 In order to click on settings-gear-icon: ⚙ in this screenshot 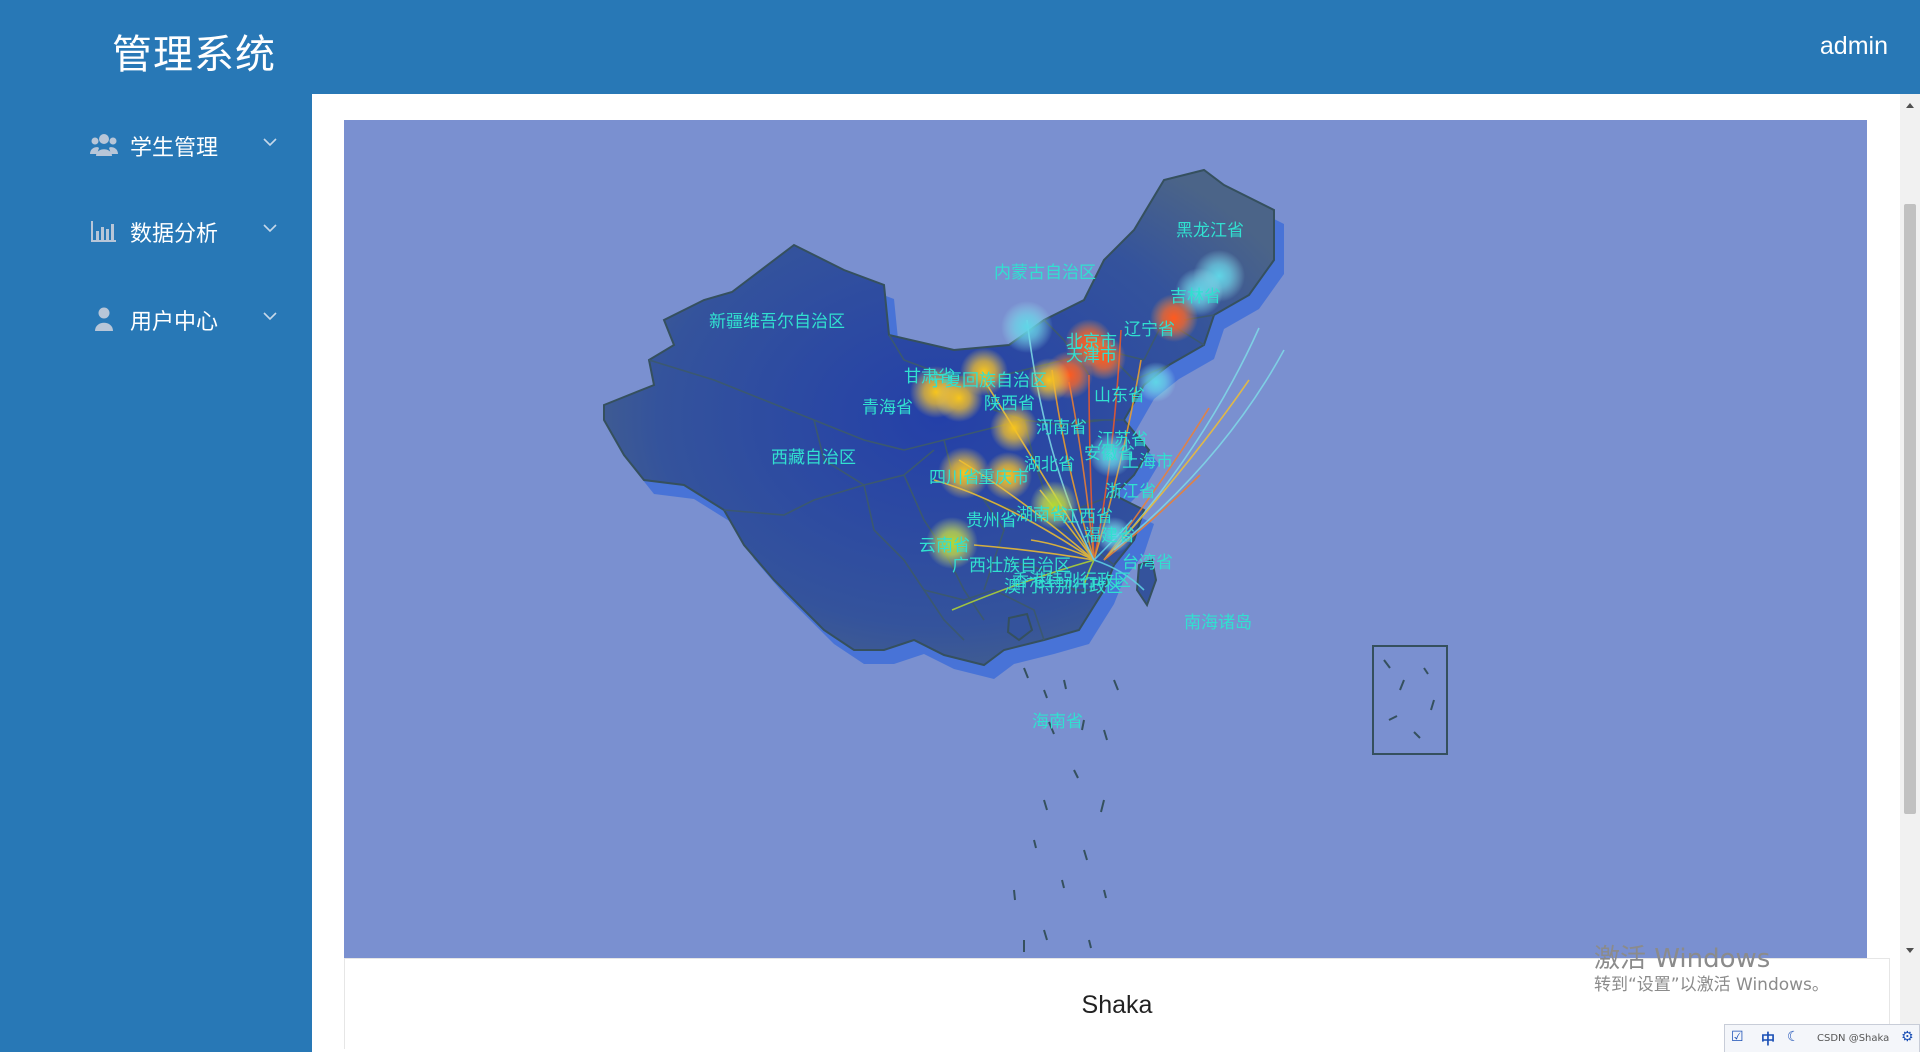, I will do `click(1907, 1037)`.